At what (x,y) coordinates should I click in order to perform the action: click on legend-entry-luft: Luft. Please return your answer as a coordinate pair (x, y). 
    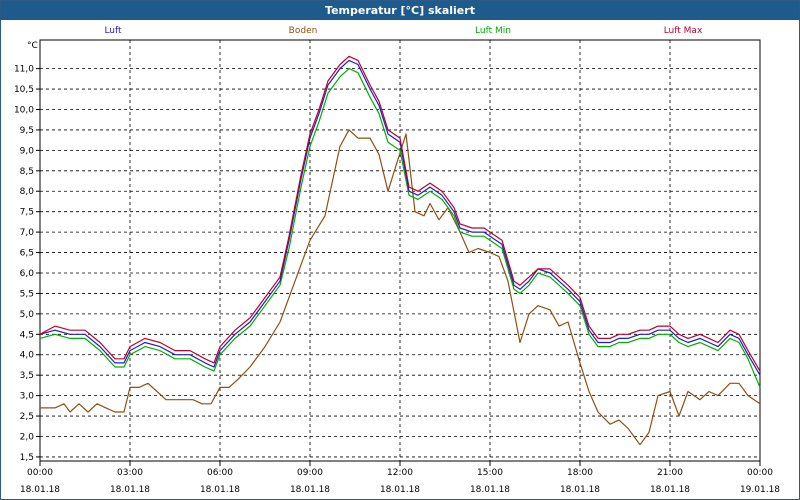
    Looking at the image, I should click on (113, 31).